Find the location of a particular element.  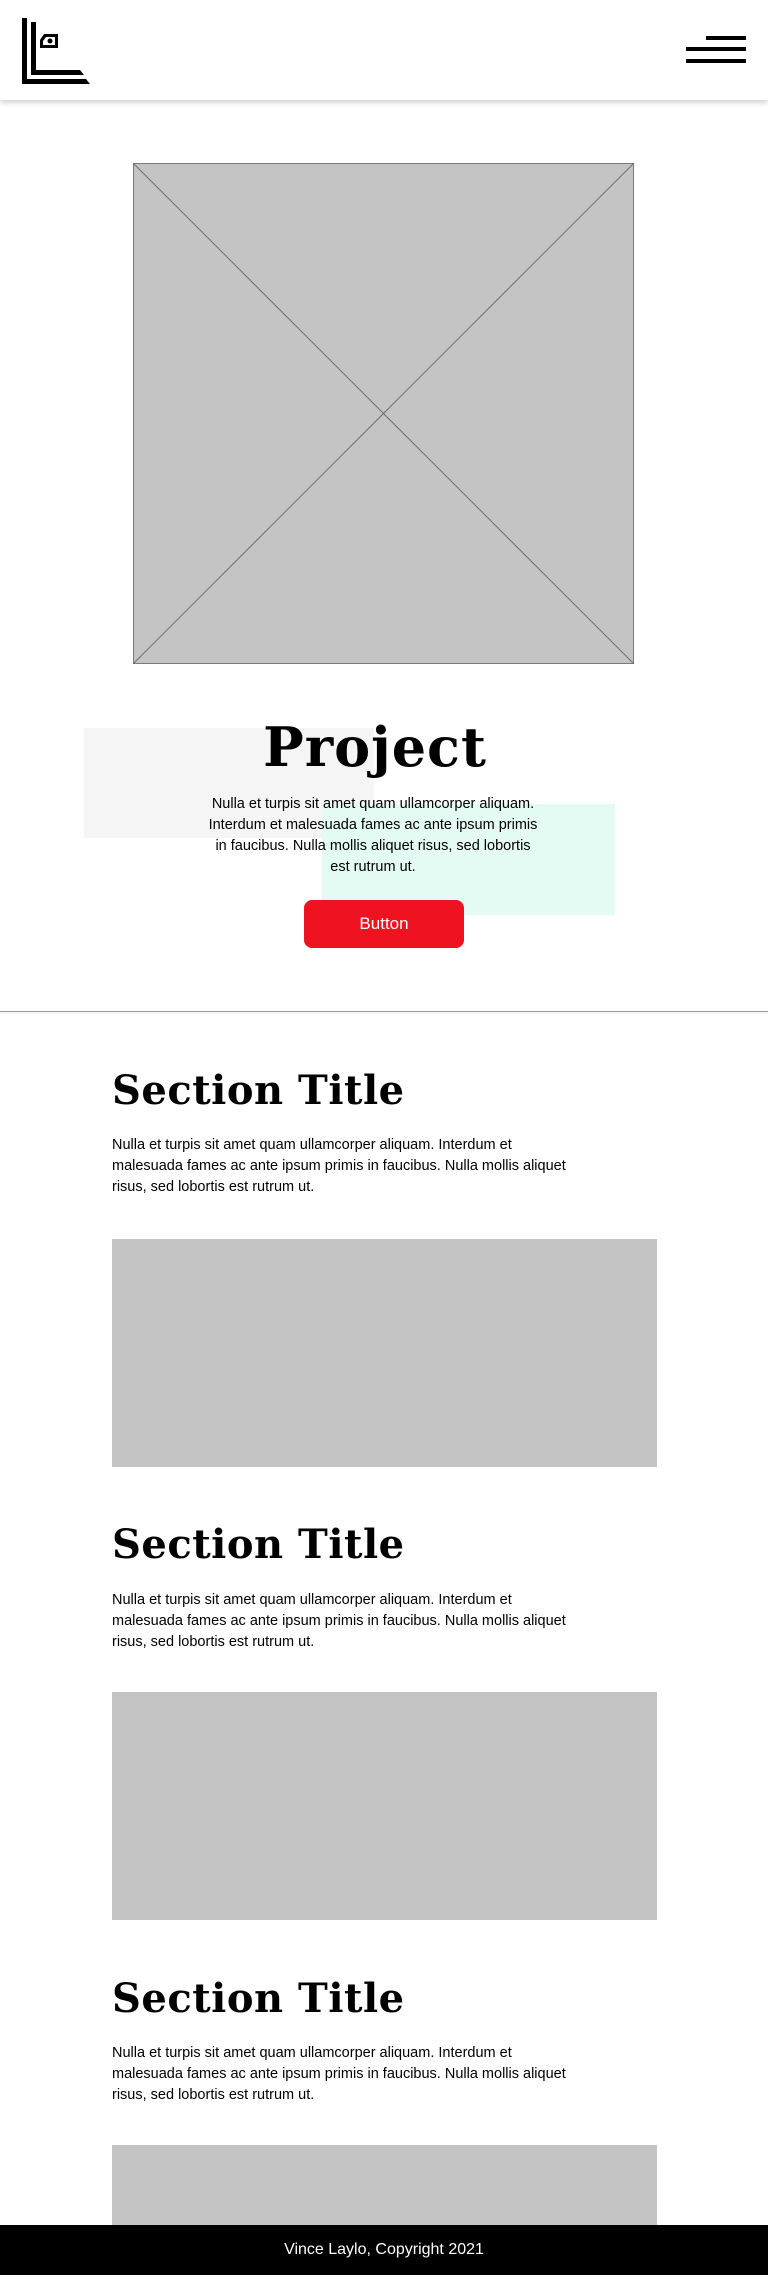

image-placeholder-icon is located at coordinates (383, 413).